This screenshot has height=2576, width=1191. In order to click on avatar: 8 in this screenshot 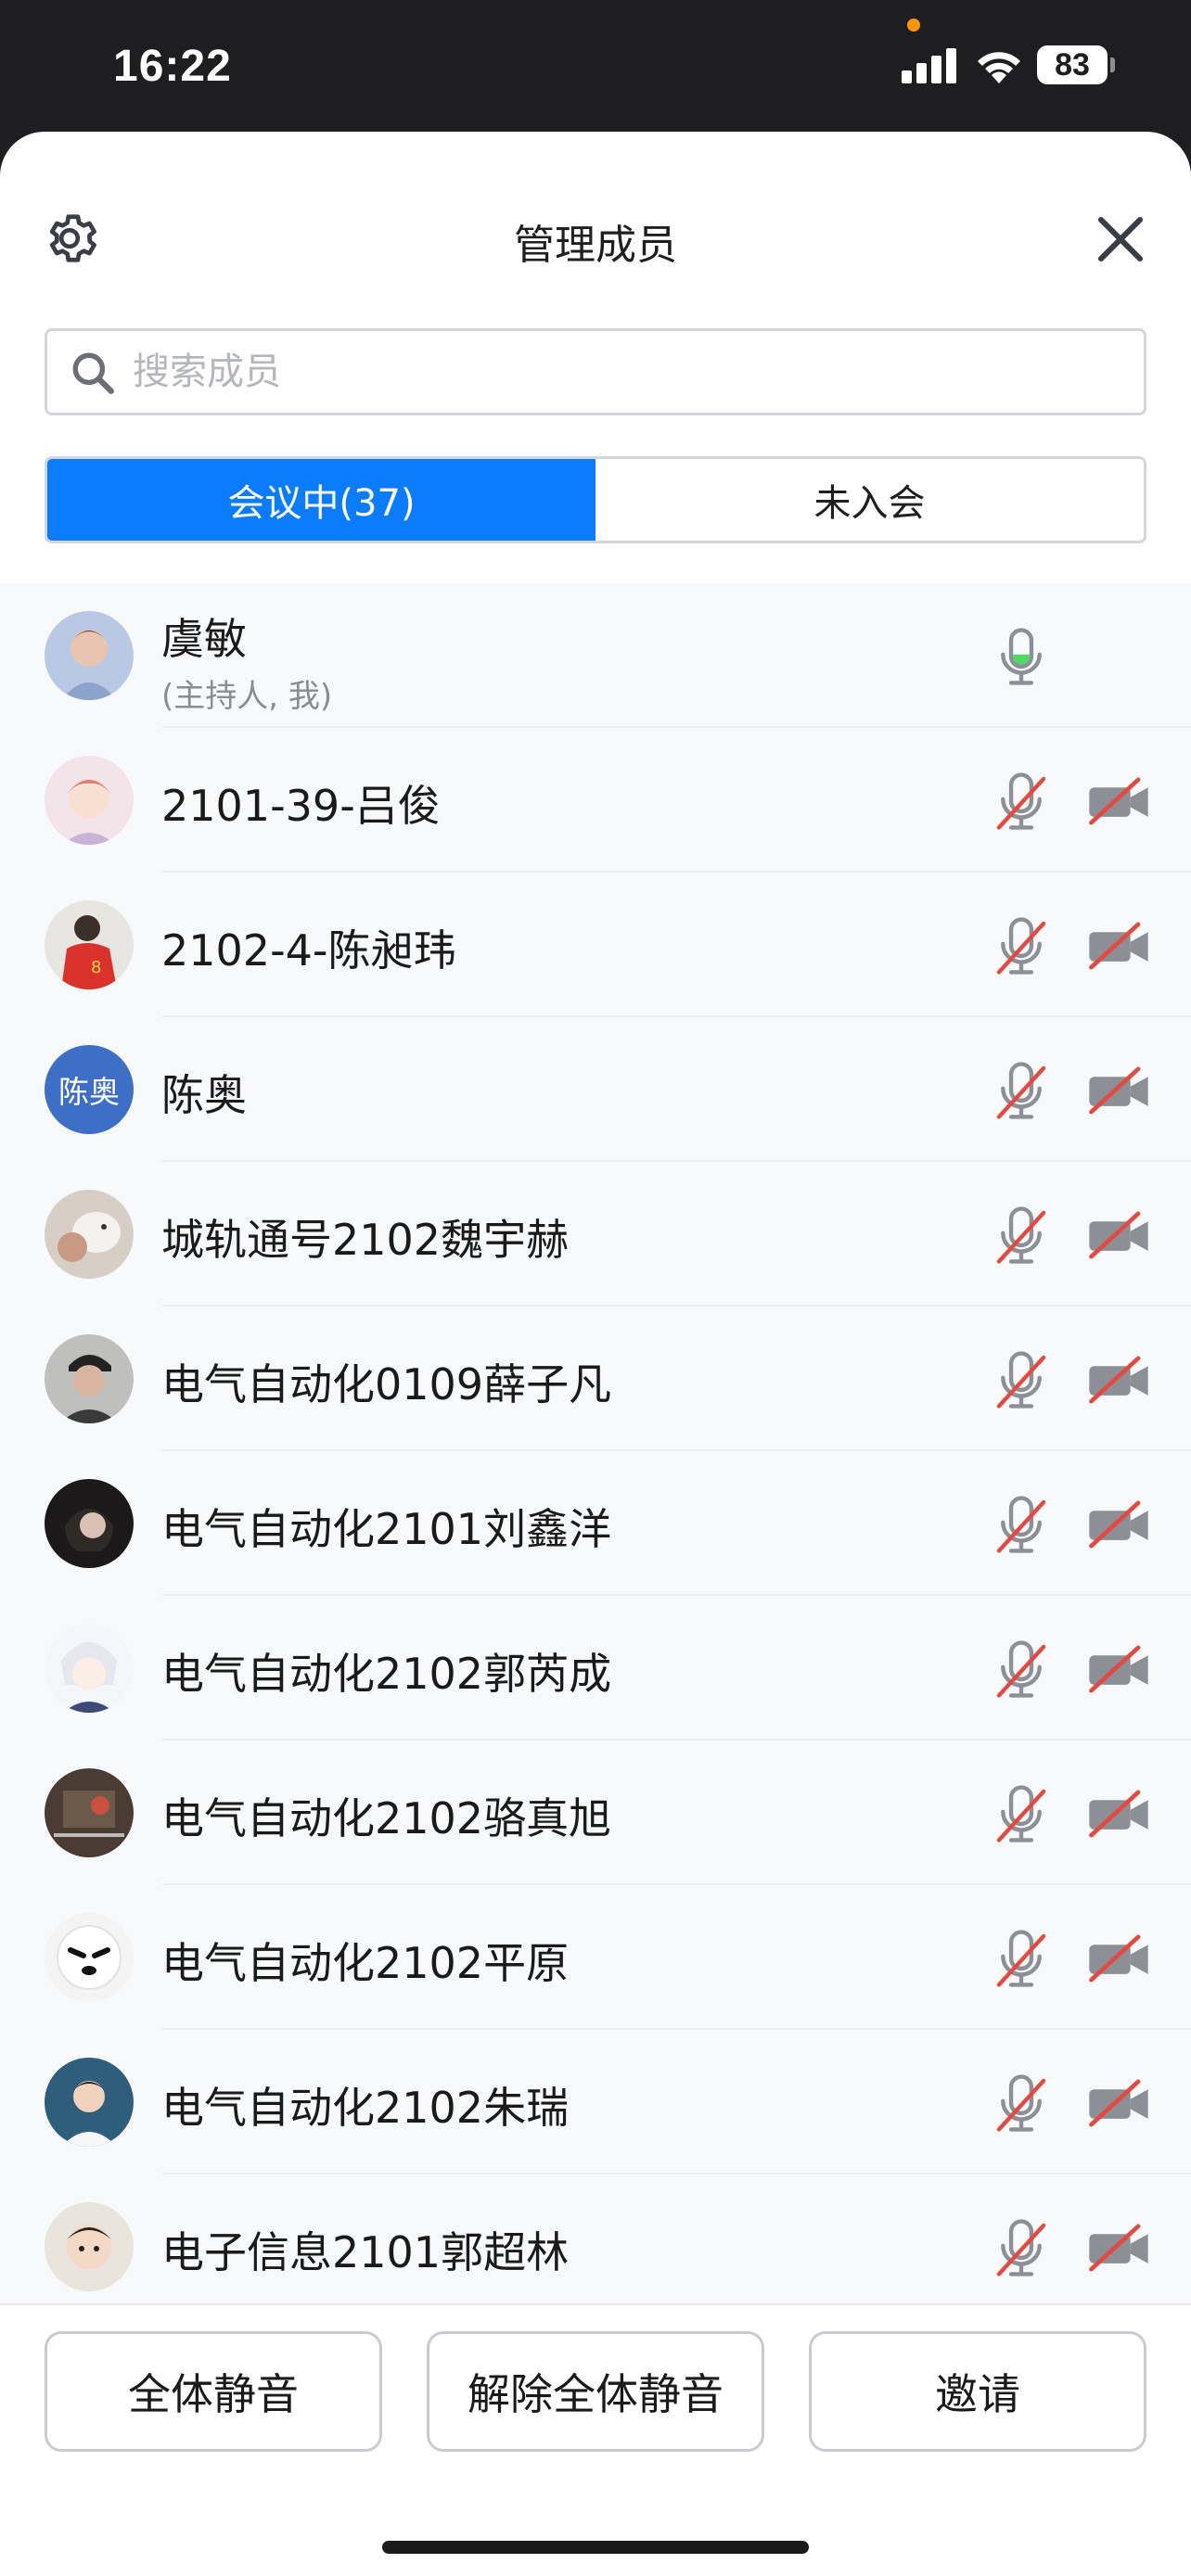, I will do `click(89, 944)`.